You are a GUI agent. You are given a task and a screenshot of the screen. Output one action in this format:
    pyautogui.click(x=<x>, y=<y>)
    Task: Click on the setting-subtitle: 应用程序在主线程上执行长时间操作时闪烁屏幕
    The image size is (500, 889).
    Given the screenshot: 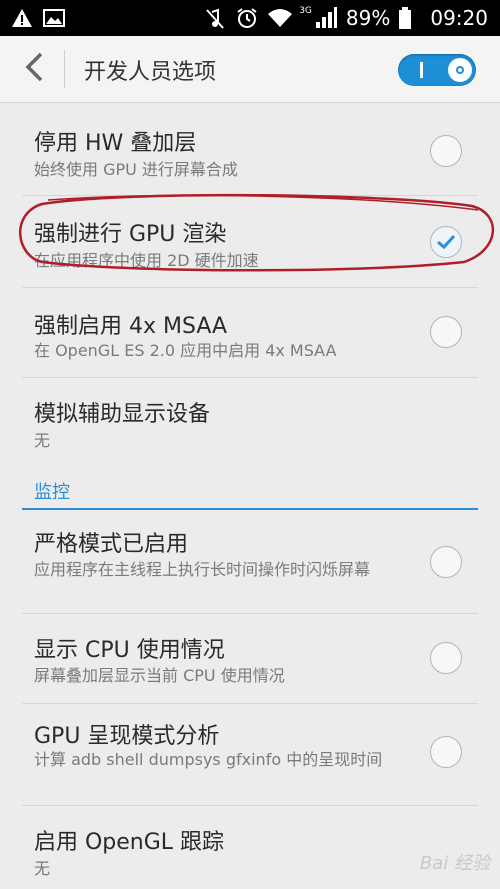 What is the action you would take?
    pyautogui.click(x=202, y=569)
    